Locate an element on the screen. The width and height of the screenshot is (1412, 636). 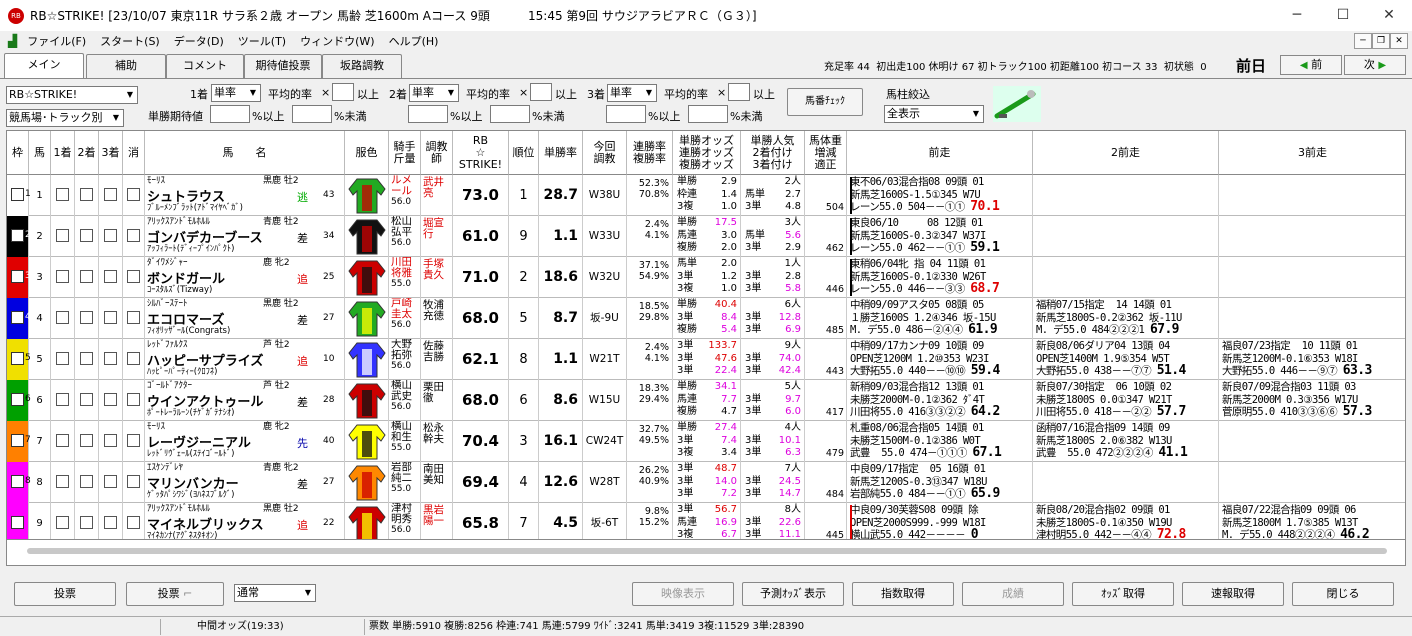
menu-data: データ(D) is located at coordinates (199, 41).